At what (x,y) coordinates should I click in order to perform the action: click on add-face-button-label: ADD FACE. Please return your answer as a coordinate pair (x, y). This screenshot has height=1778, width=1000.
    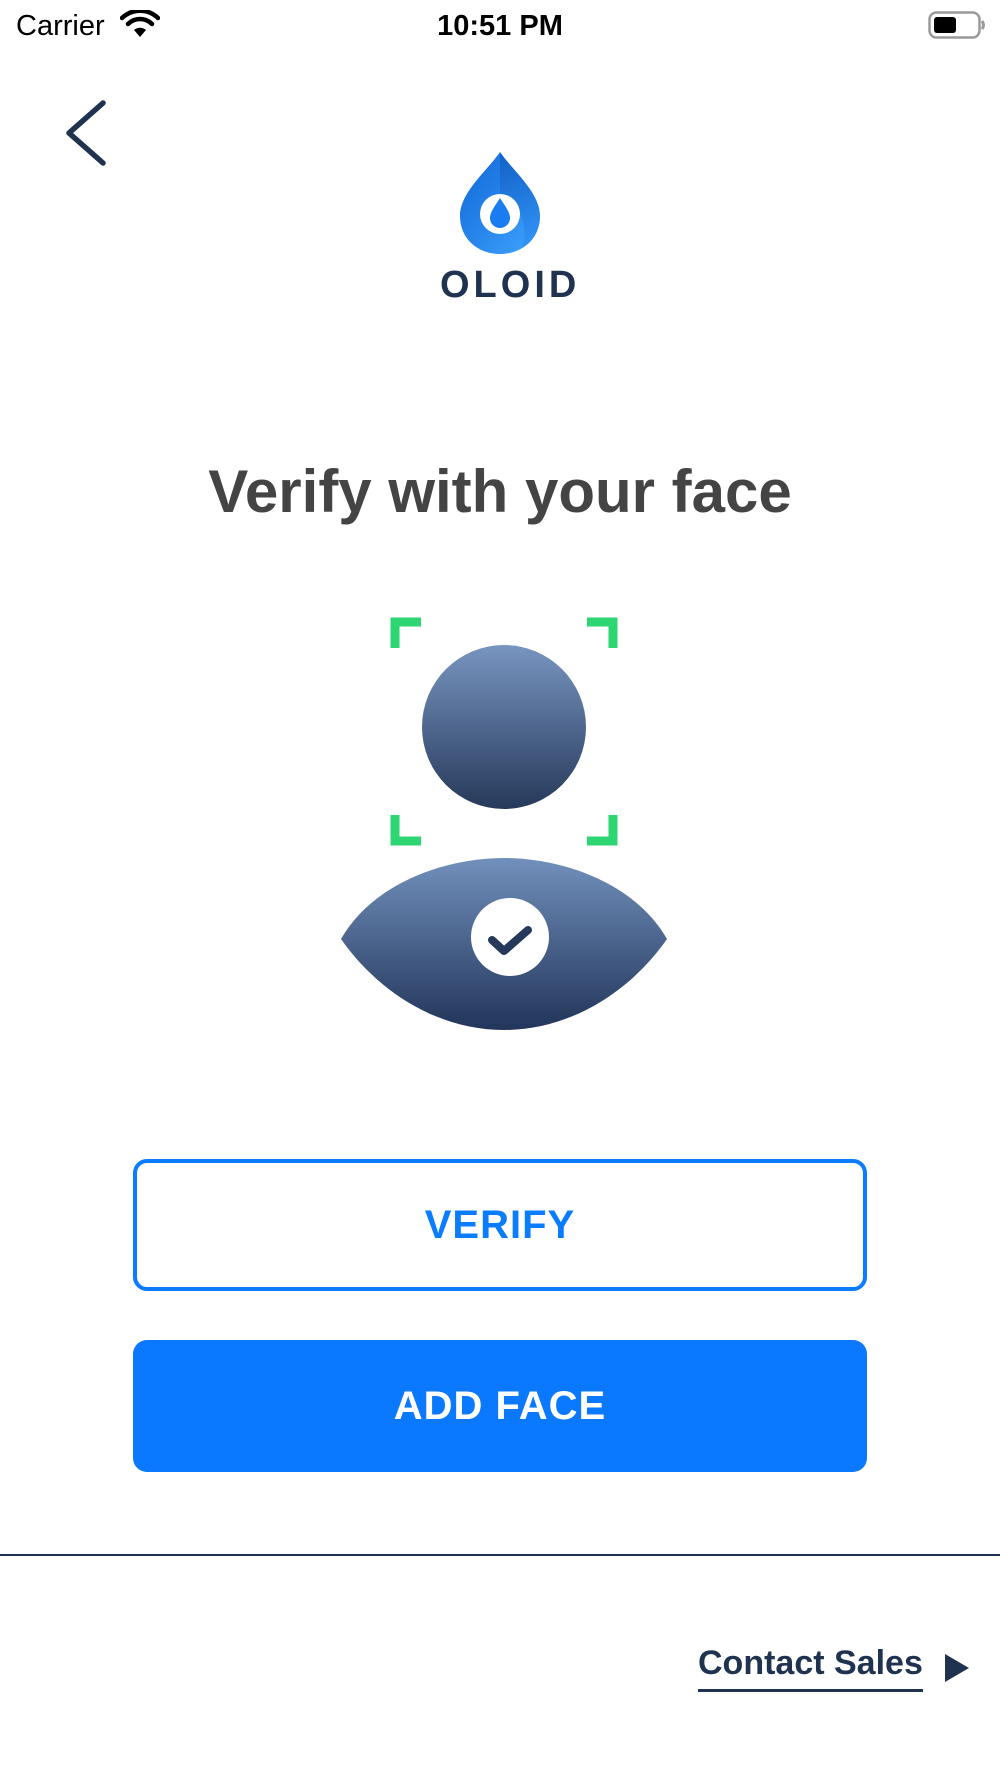
    Looking at the image, I should click on (500, 1405).